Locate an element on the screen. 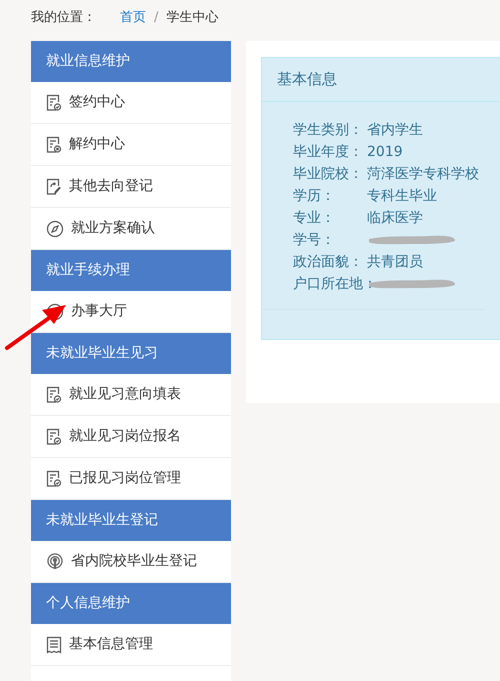  field-label: 学号： is located at coordinates (314, 240).